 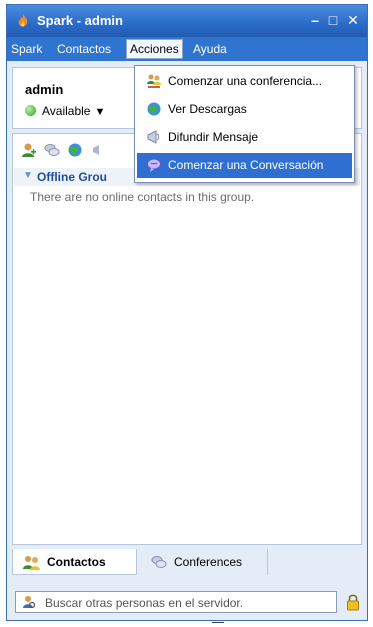 I want to click on tab-conferences: Conferences, so click(x=206, y=562).